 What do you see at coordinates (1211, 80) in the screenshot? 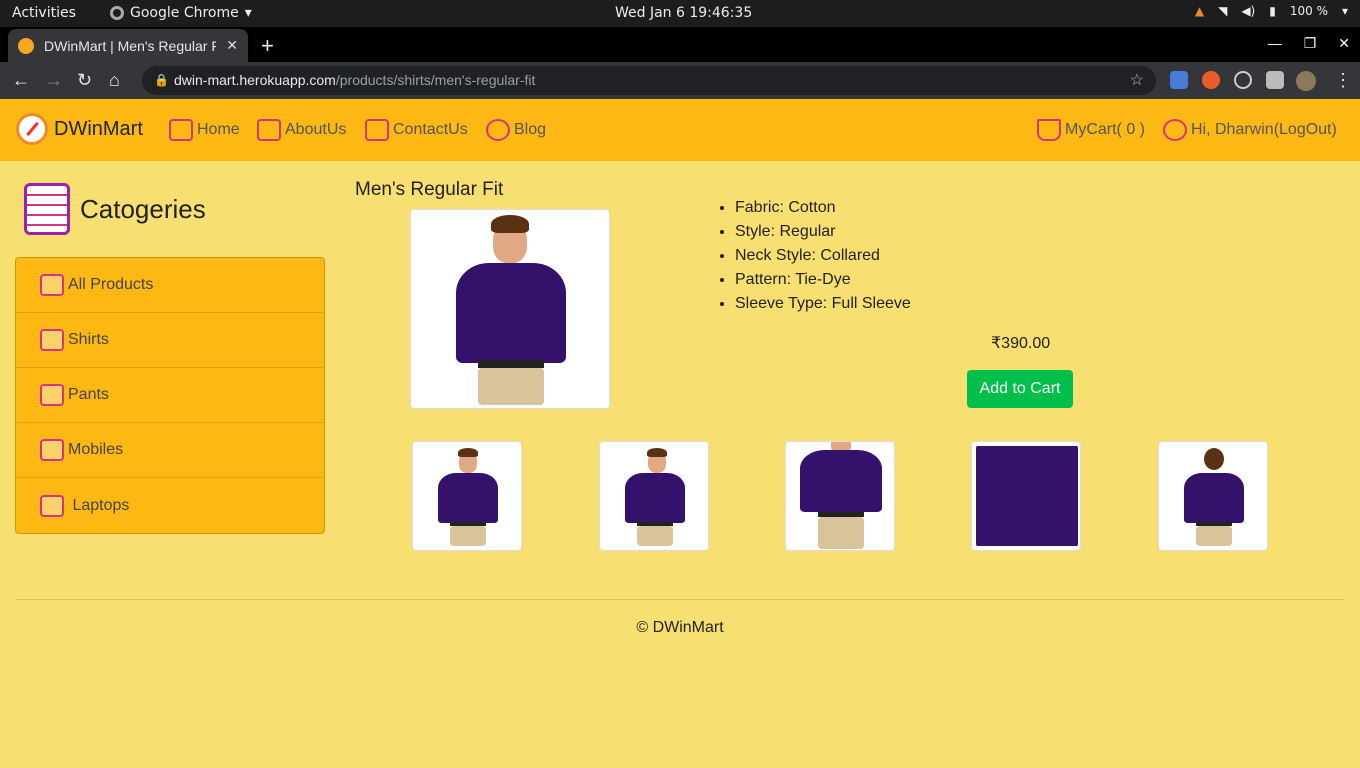
I see `extension-icon` at bounding box center [1211, 80].